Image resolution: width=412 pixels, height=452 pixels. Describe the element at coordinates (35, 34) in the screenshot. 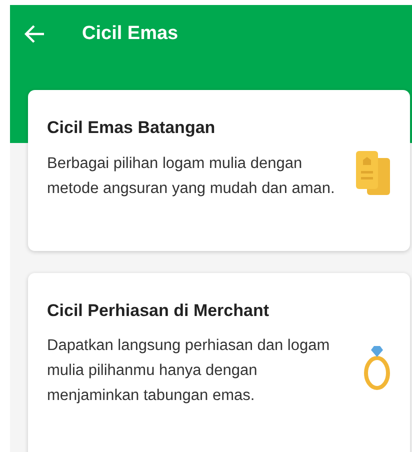

I see `back-icon` at that location.